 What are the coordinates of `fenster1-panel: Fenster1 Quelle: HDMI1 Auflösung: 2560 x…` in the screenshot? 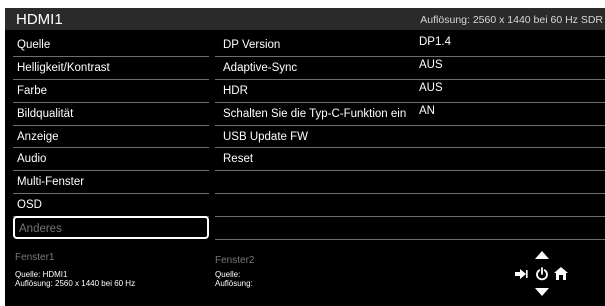 It's located at (110, 270).